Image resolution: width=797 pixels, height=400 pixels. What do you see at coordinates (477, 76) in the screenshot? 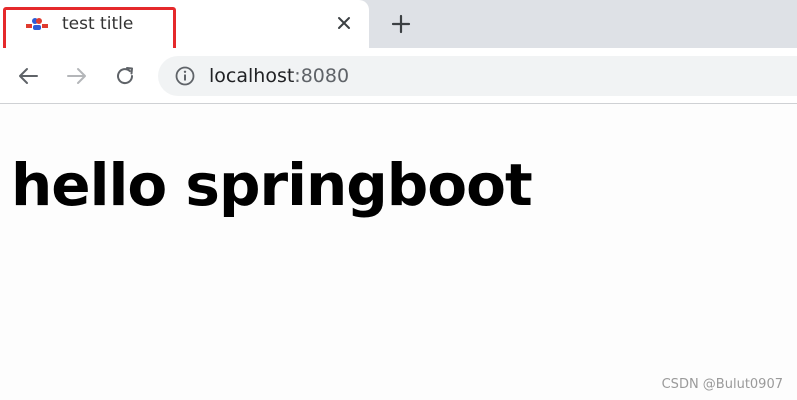
I see `address-bar: localhost:8080` at bounding box center [477, 76].